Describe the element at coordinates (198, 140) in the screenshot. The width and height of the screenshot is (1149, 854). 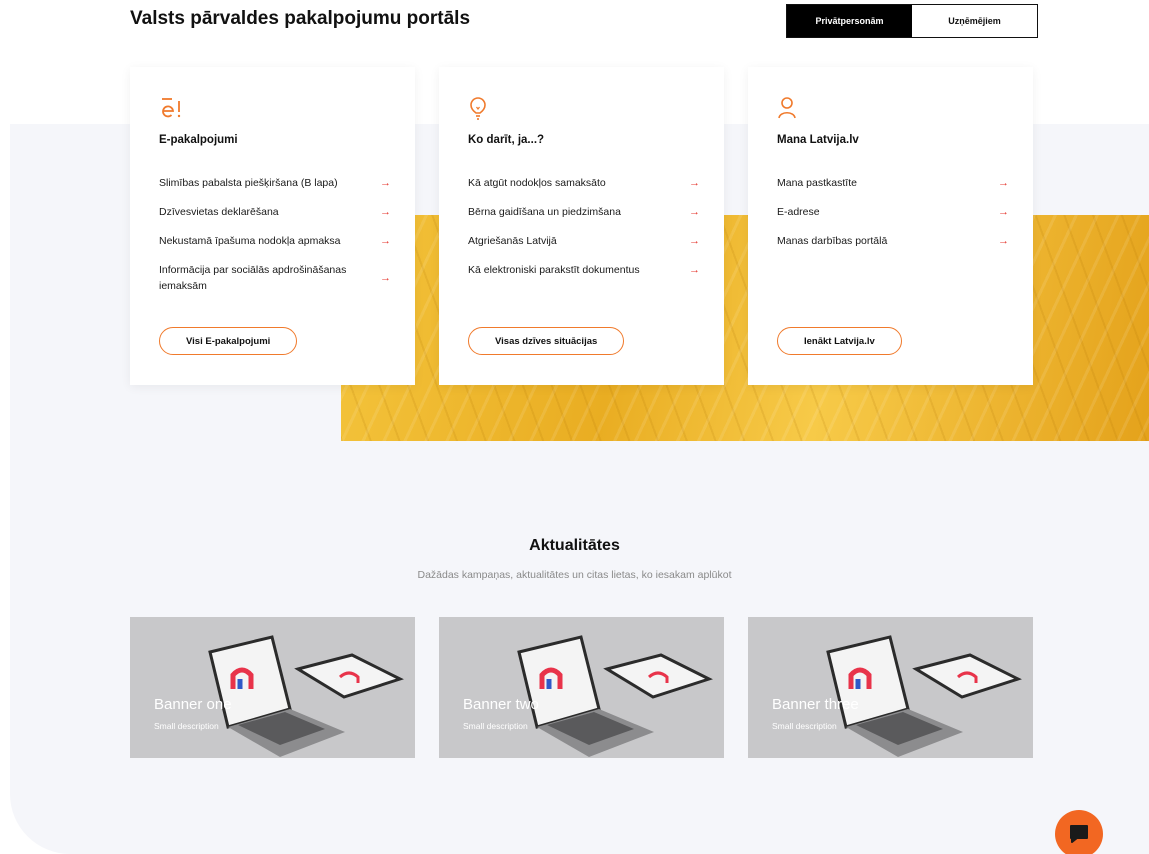
I see `card-title: E-pakalpojumi` at that location.